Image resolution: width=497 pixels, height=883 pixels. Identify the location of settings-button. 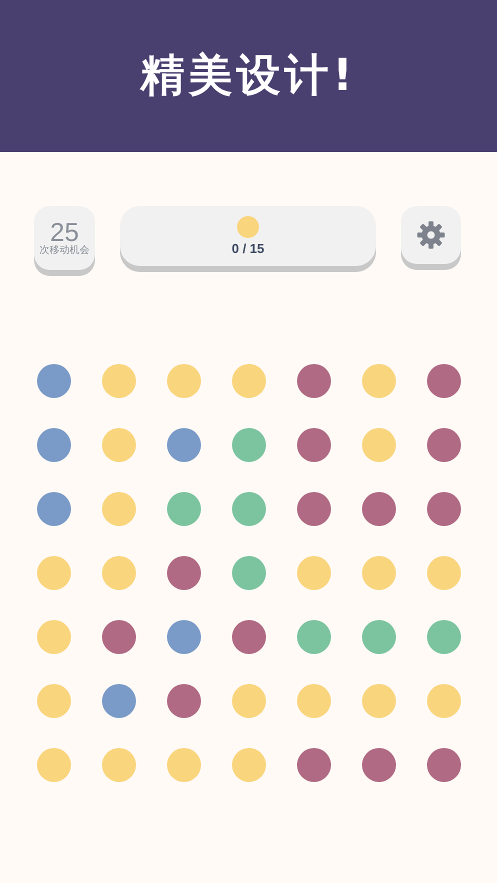
(431, 235).